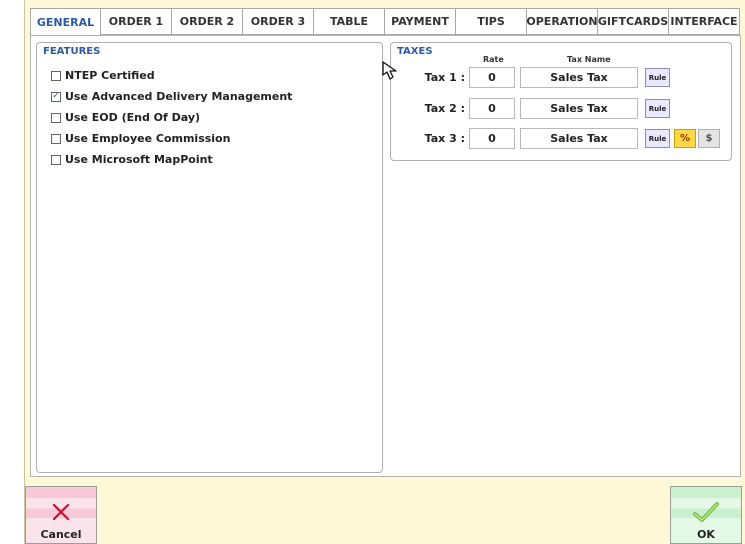 The width and height of the screenshot is (745, 544). I want to click on cancel-button: Cancel, so click(61, 515).